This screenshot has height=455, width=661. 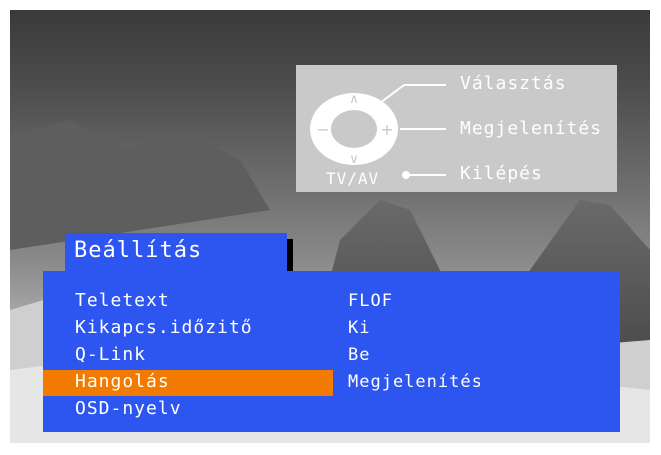 What do you see at coordinates (513, 83) in the screenshot?
I see `legend-select-label: Választás` at bounding box center [513, 83].